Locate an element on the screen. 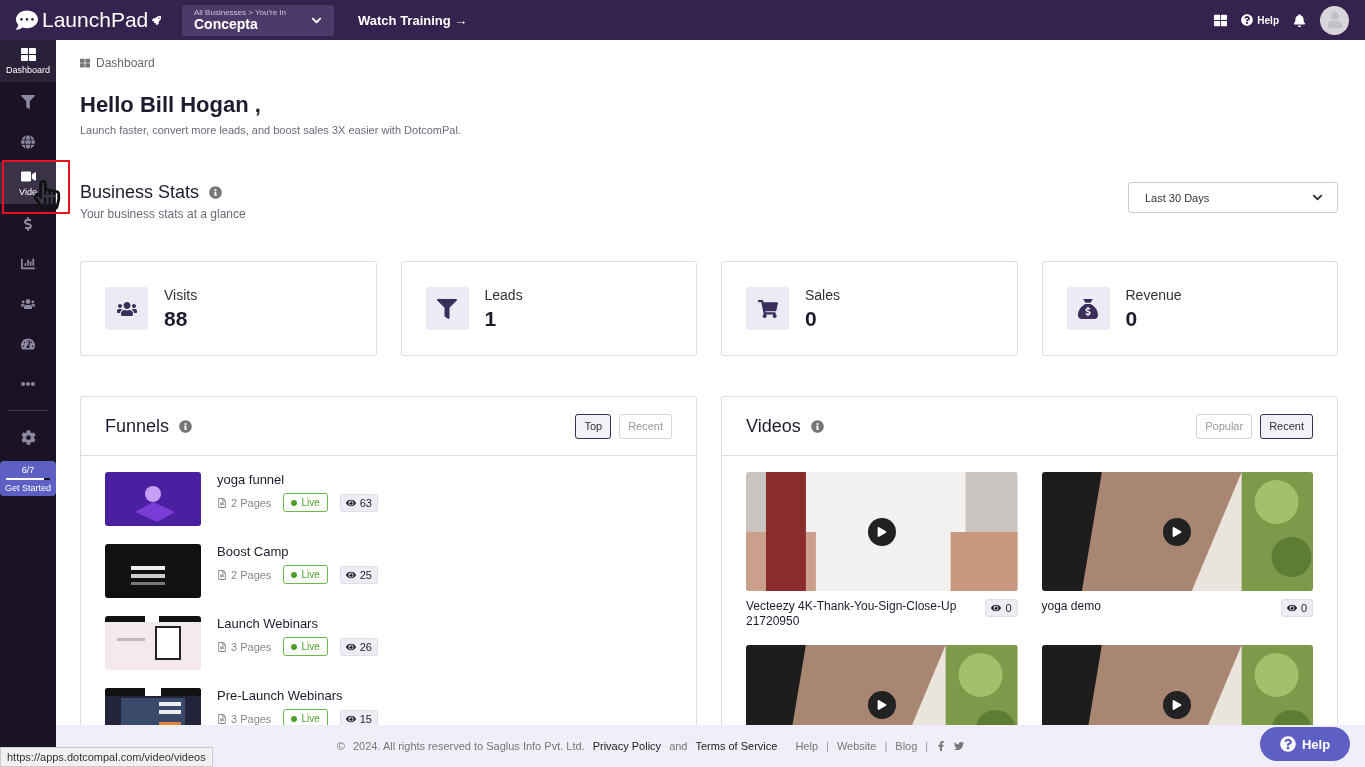 This screenshot has width=1365, height=767. user-avatar is located at coordinates (1334, 20).